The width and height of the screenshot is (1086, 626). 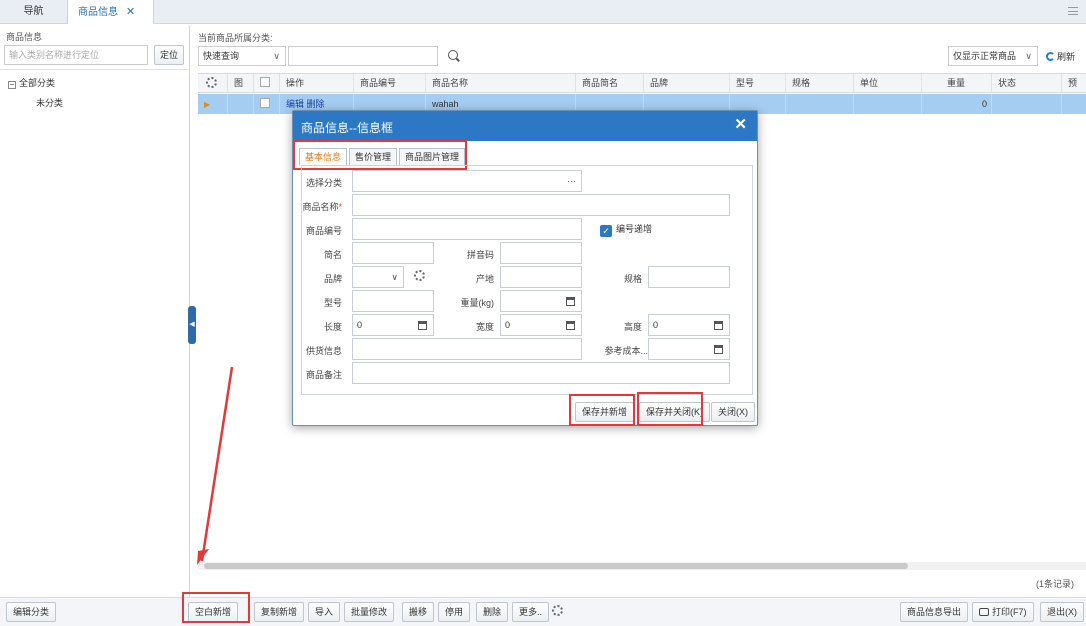 I want to click on copy-add-button: 复制新增, so click(x=279, y=612).